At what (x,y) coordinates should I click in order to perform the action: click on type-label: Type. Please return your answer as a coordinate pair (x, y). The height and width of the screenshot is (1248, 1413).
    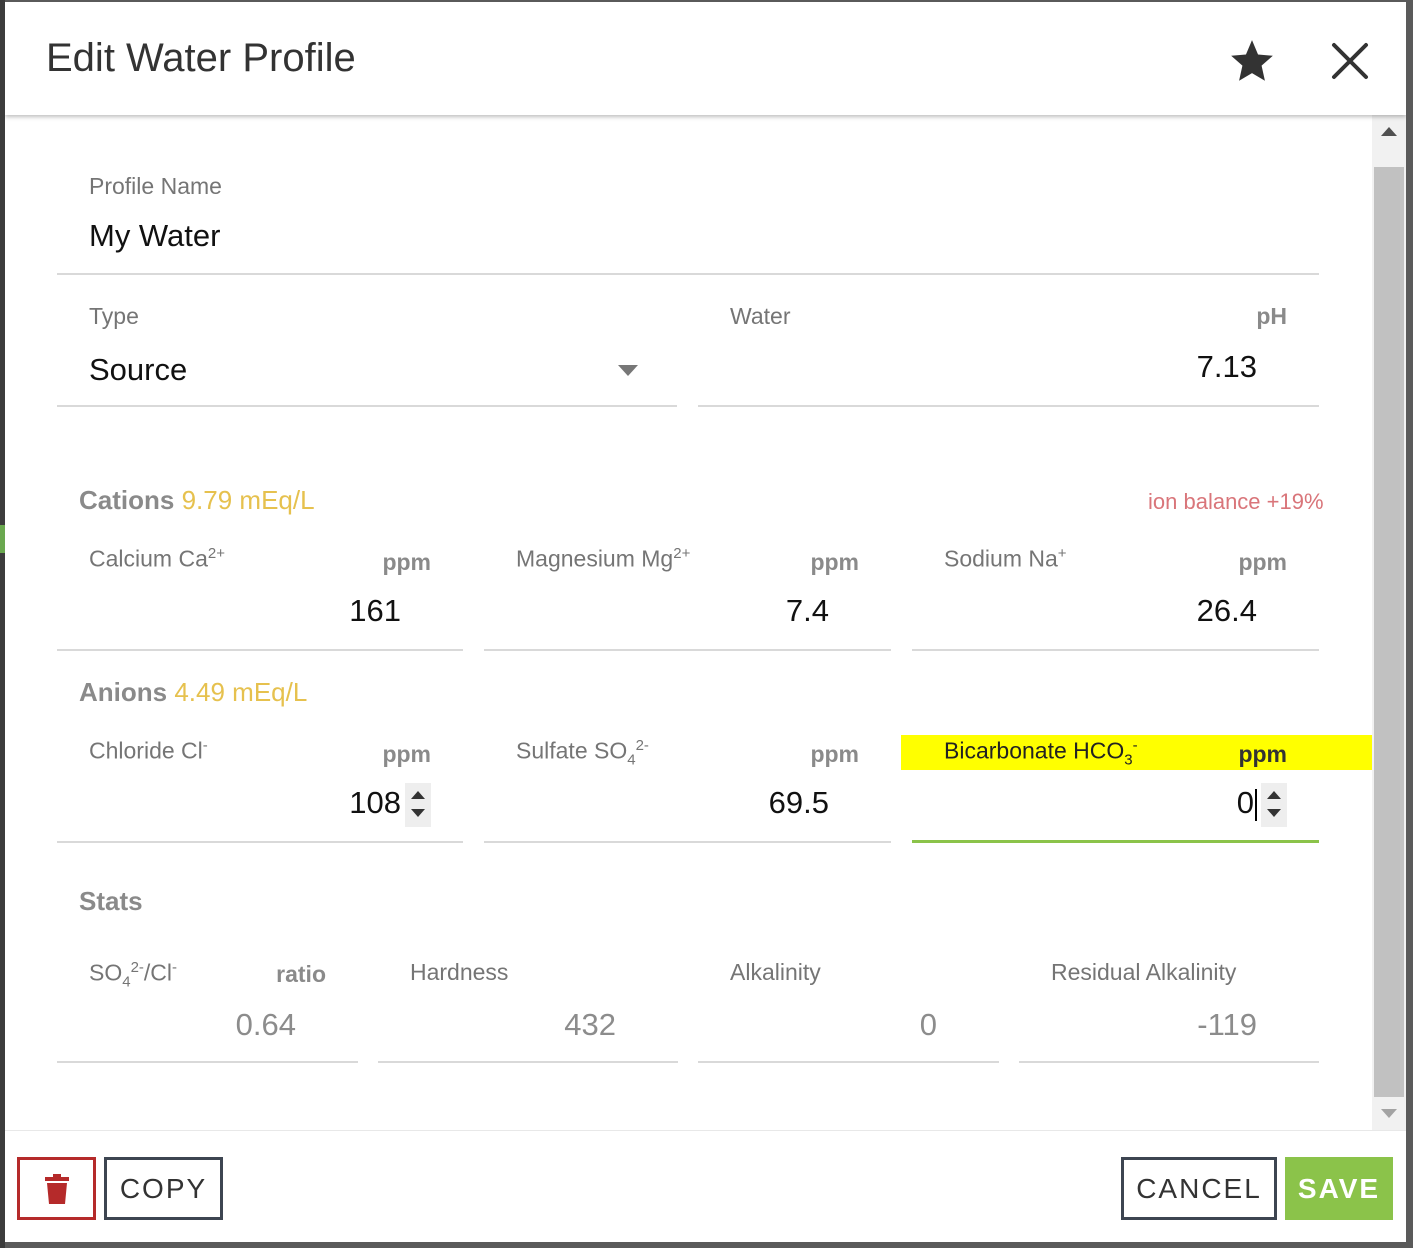
    Looking at the image, I should click on (114, 316).